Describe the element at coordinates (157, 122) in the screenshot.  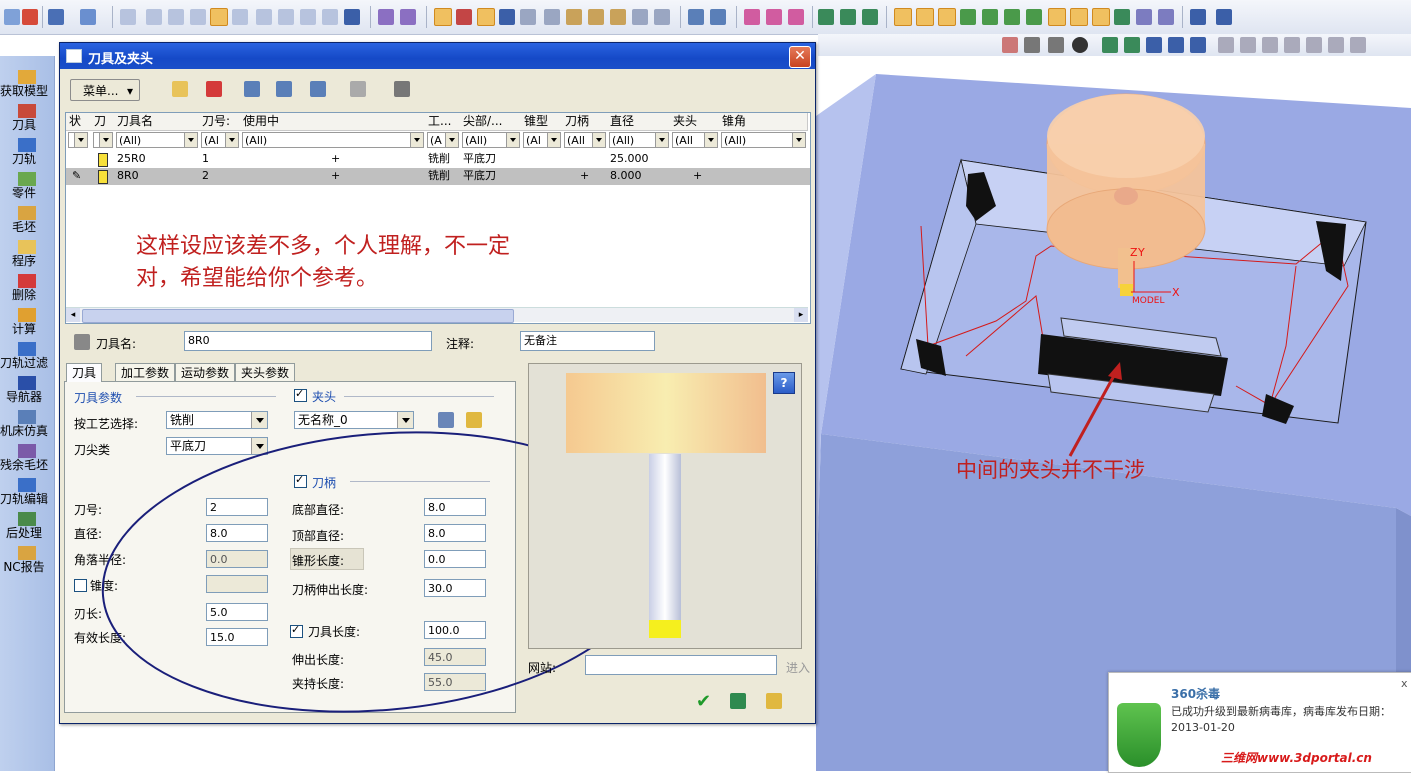
I see `col-name: 刀具名` at that location.